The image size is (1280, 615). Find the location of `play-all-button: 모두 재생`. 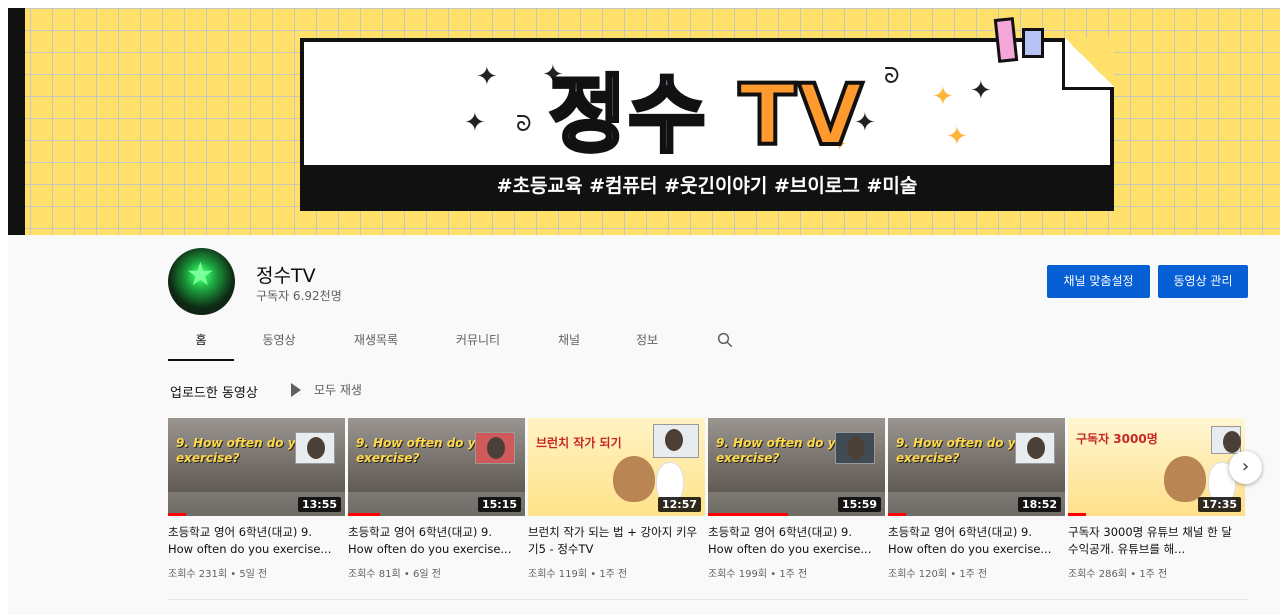

play-all-button: 모두 재생 is located at coordinates (326, 389).